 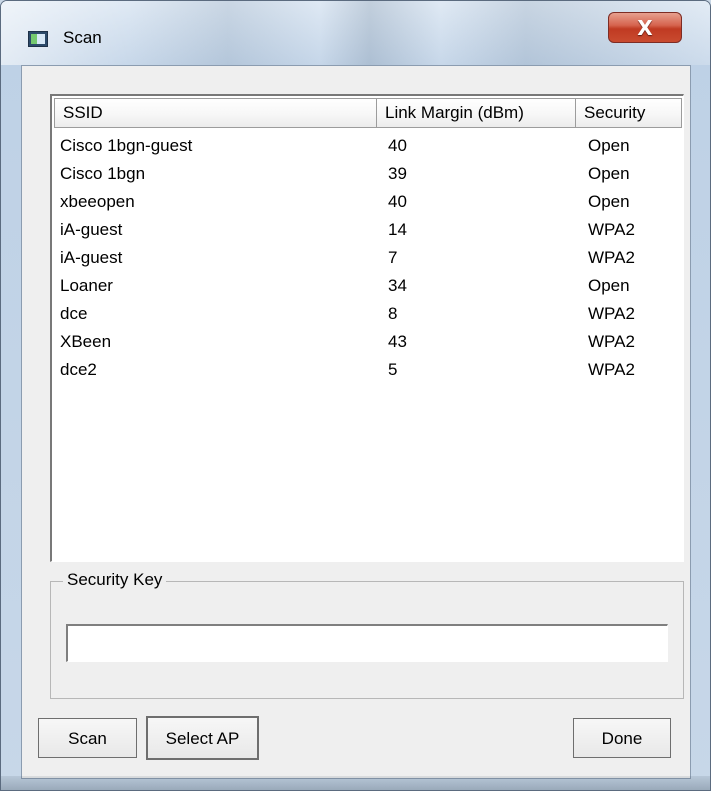 What do you see at coordinates (367, 202) in the screenshot?
I see `table-row: xbeeopen 40 Open` at bounding box center [367, 202].